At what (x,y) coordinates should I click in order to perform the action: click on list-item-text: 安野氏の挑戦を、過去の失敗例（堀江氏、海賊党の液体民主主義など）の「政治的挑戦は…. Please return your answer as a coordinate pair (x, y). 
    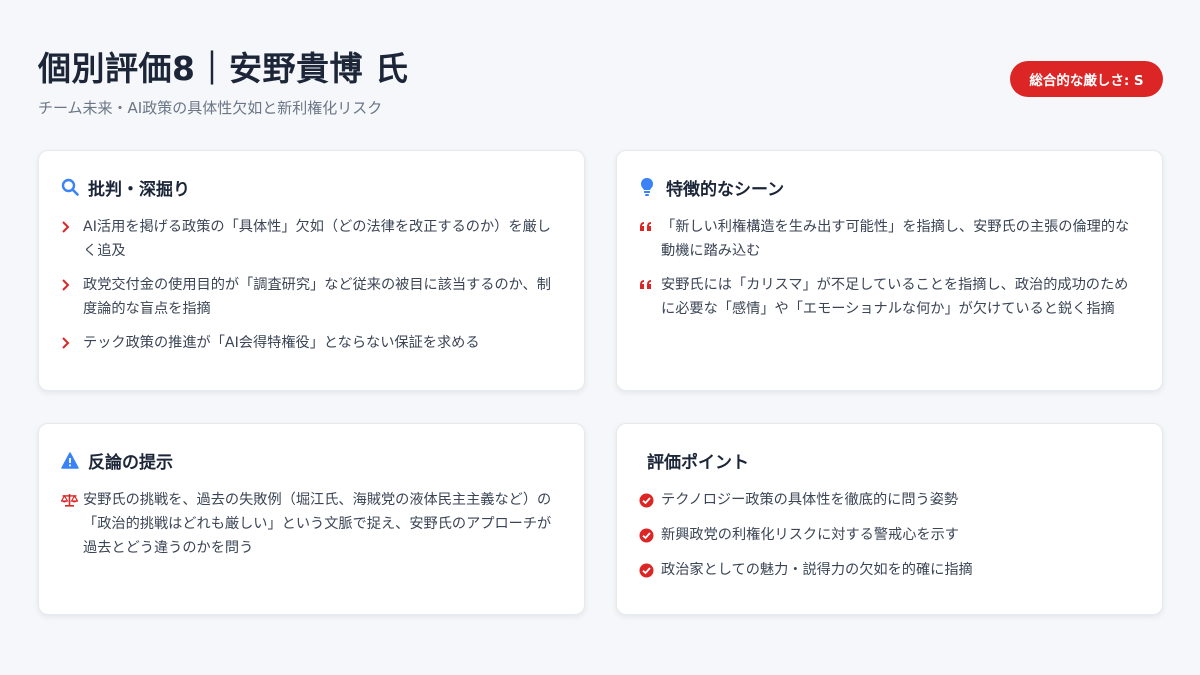
    Looking at the image, I should click on (317, 524).